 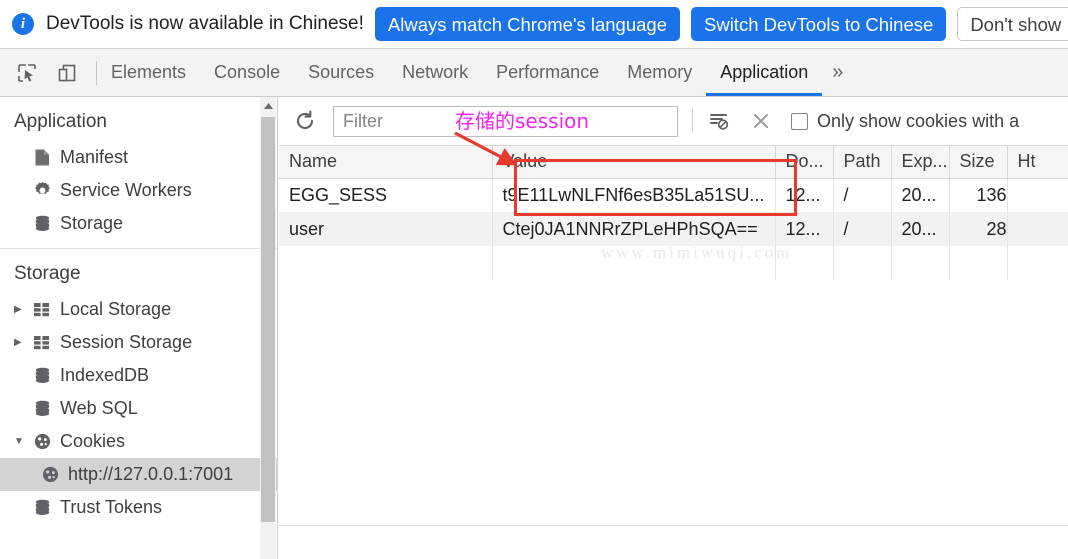 What do you see at coordinates (138, 157) in the screenshot?
I see `sidebar-item-manifest: Manifest` at bounding box center [138, 157].